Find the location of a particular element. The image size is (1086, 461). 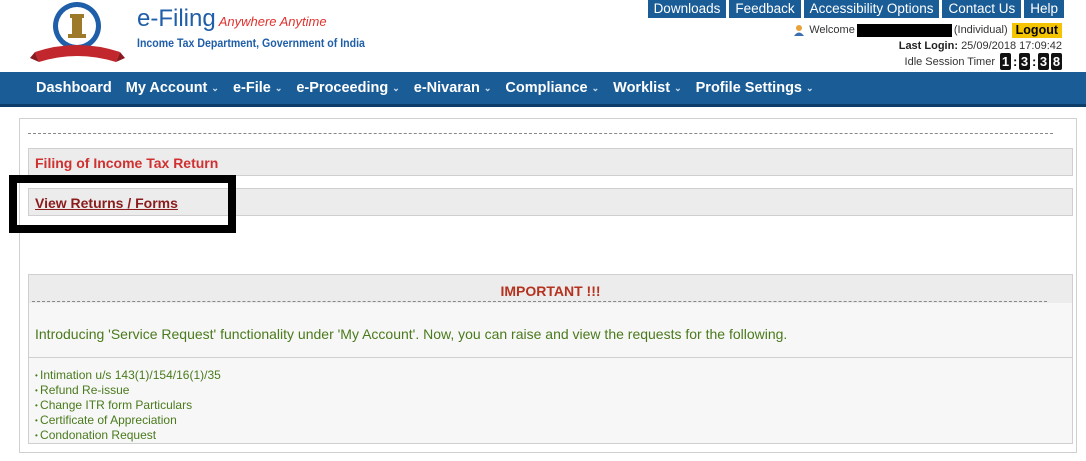

nav-label: Worklist is located at coordinates (642, 88).